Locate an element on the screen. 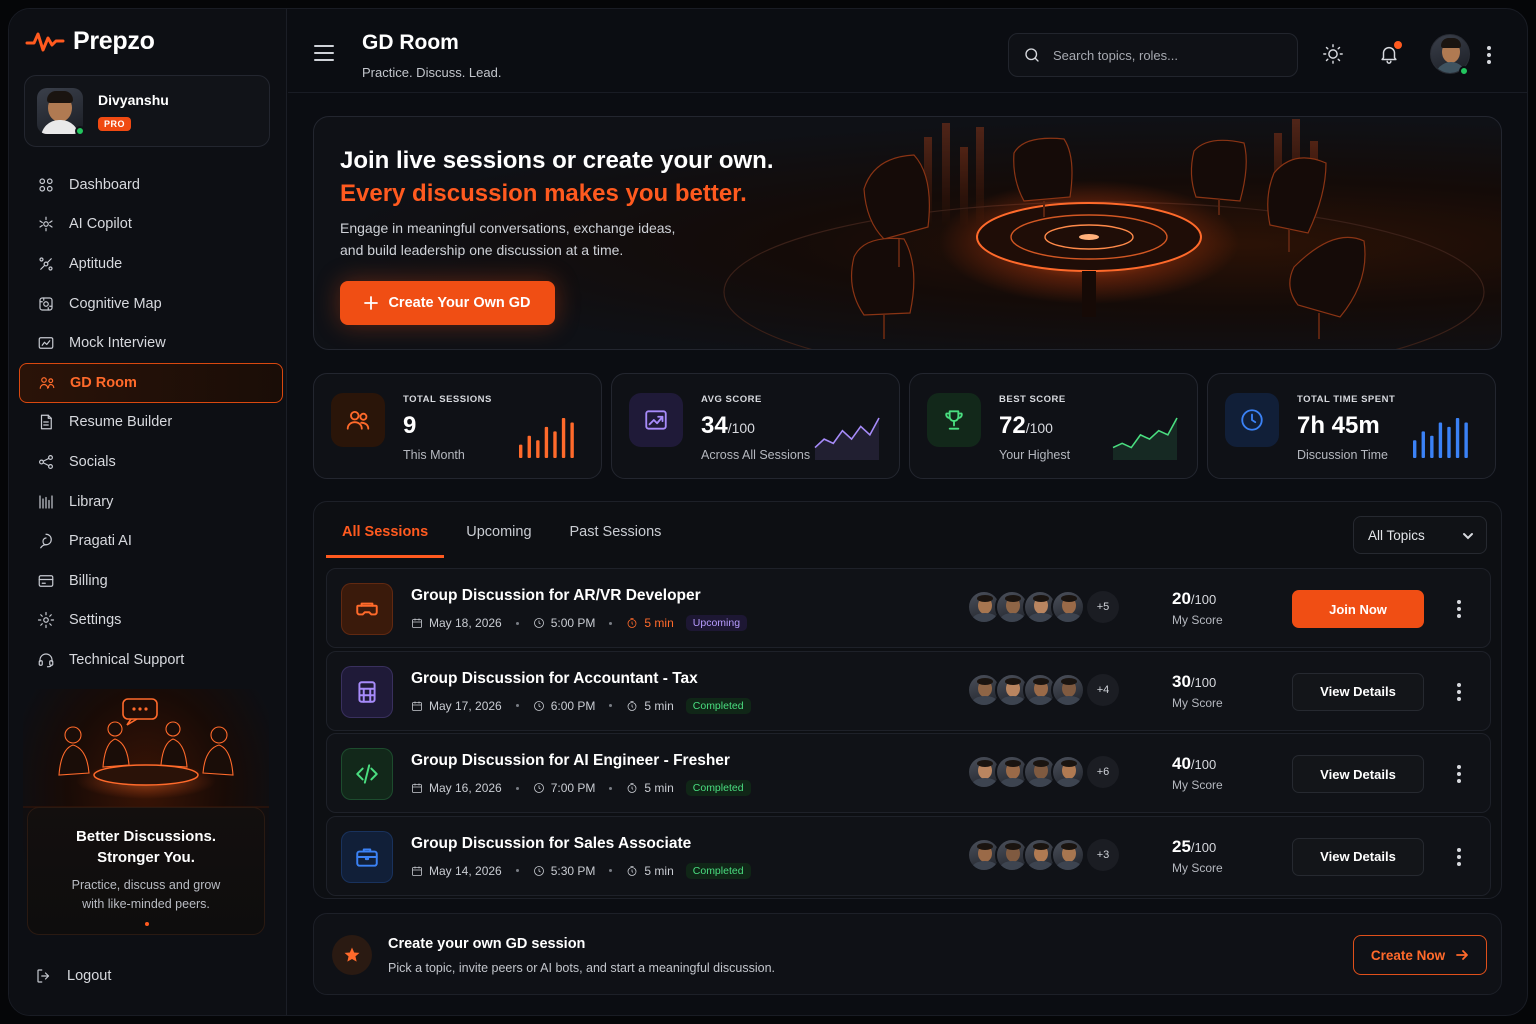 The height and width of the screenshot is (1024, 1536). trophy-icon is located at coordinates (954, 420).